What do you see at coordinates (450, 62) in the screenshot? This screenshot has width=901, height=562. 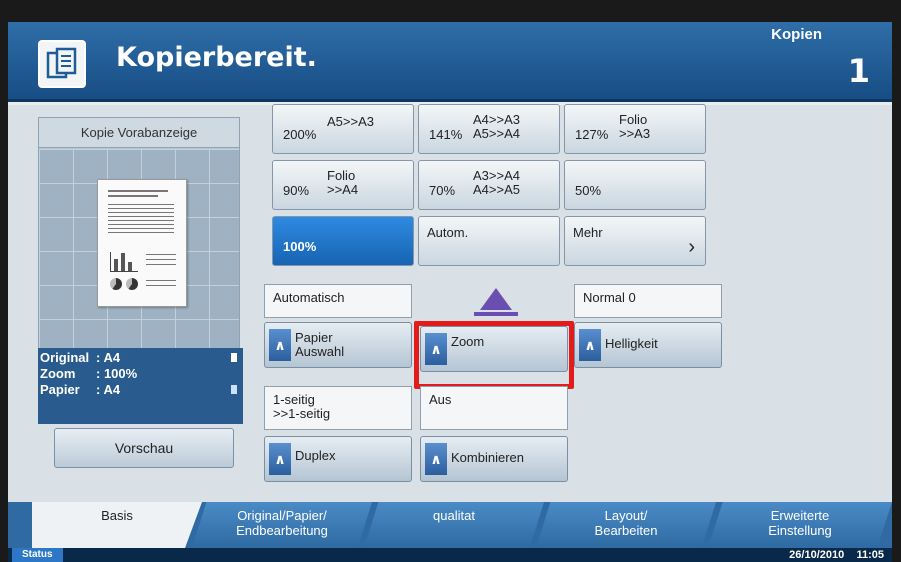 I see `header-bar: Kopierbereit. Kopien 1` at bounding box center [450, 62].